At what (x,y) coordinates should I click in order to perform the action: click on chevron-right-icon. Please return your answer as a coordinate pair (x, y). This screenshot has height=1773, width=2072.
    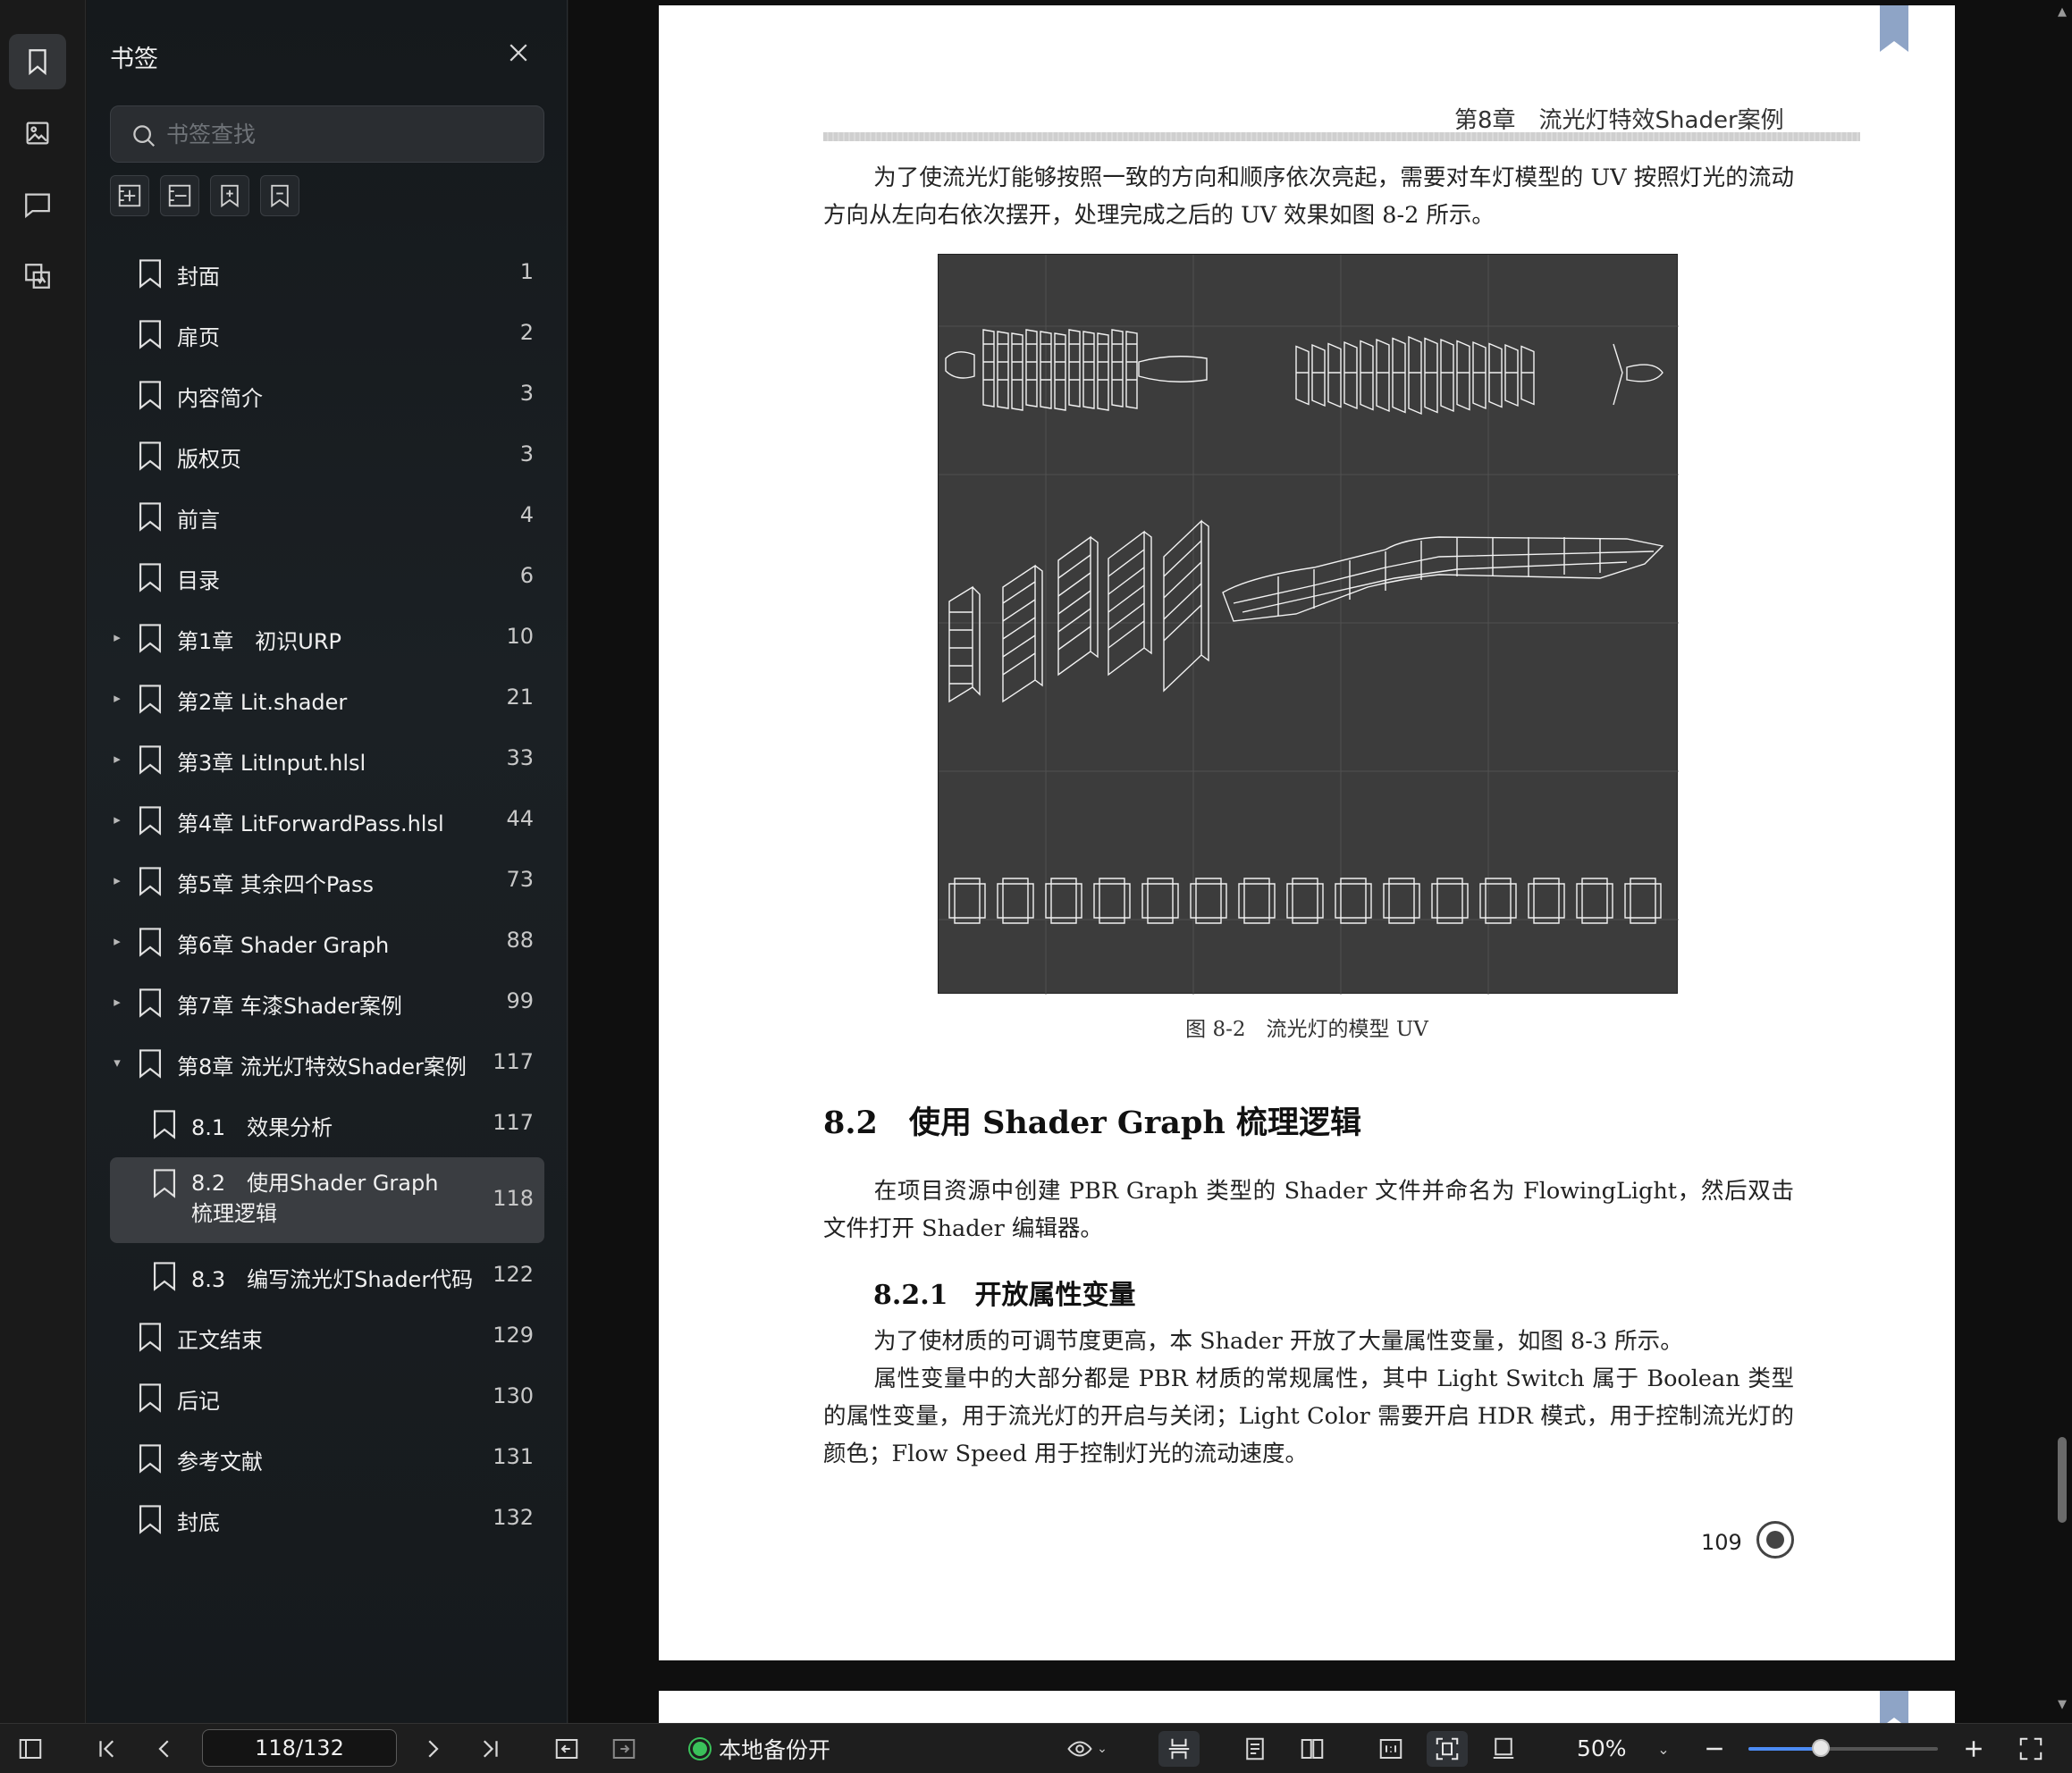
    Looking at the image, I should click on (434, 1749).